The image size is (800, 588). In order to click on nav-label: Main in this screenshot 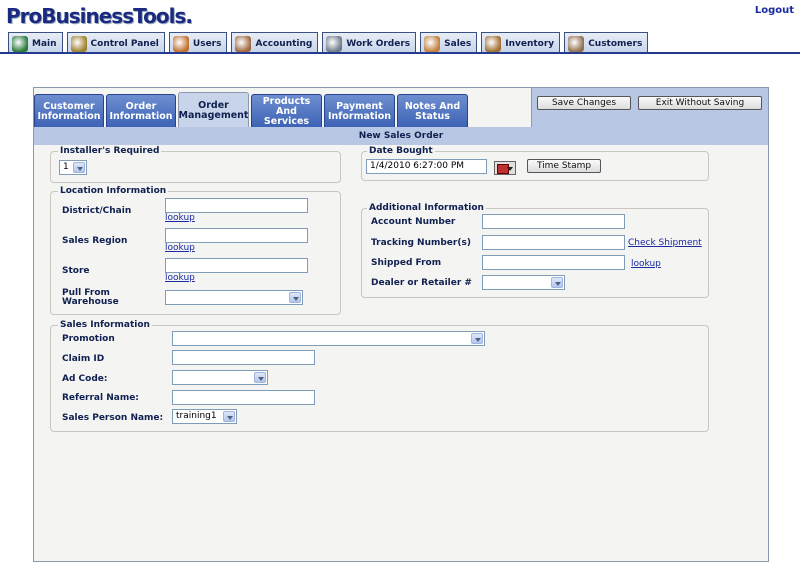, I will do `click(44, 43)`.